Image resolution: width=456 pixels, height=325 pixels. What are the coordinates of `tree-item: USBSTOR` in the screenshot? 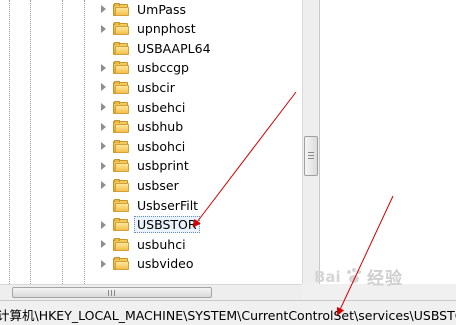 It's located at (149, 225).